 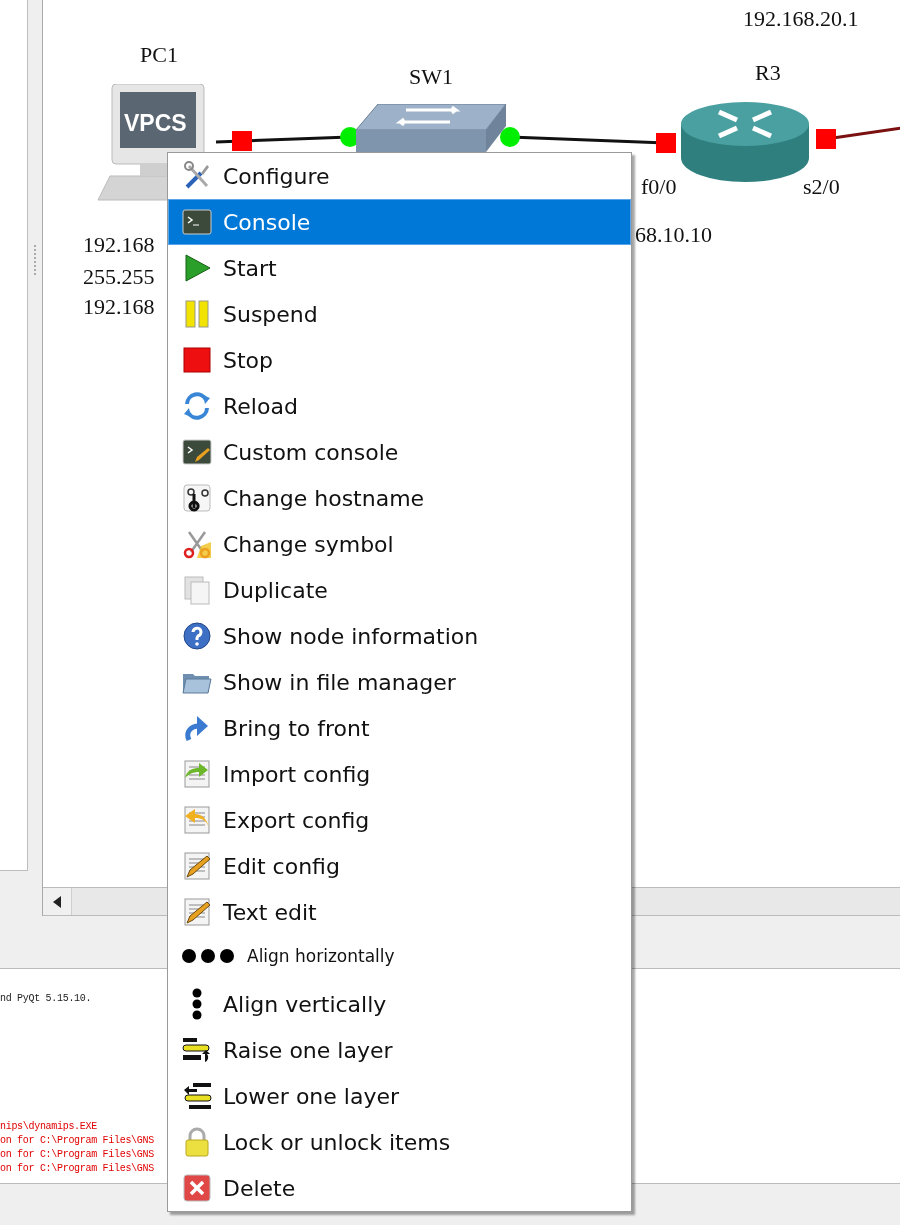 What do you see at coordinates (197, 636) in the screenshot?
I see `info-icon` at bounding box center [197, 636].